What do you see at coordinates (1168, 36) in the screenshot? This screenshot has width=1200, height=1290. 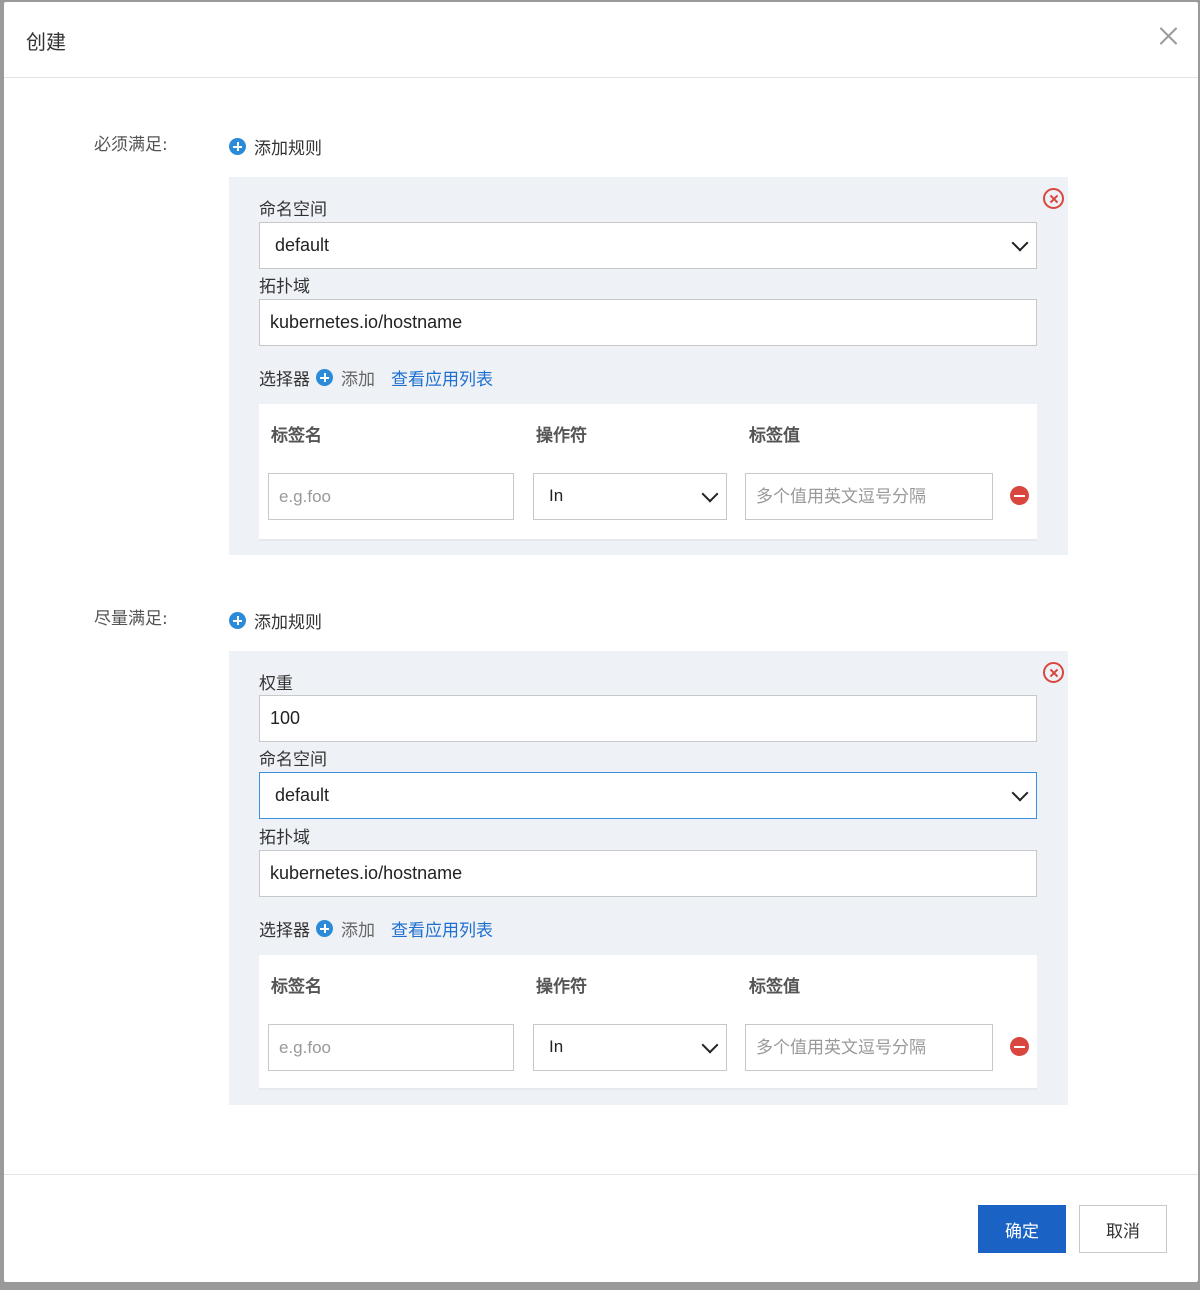 I see `close-icon` at bounding box center [1168, 36].